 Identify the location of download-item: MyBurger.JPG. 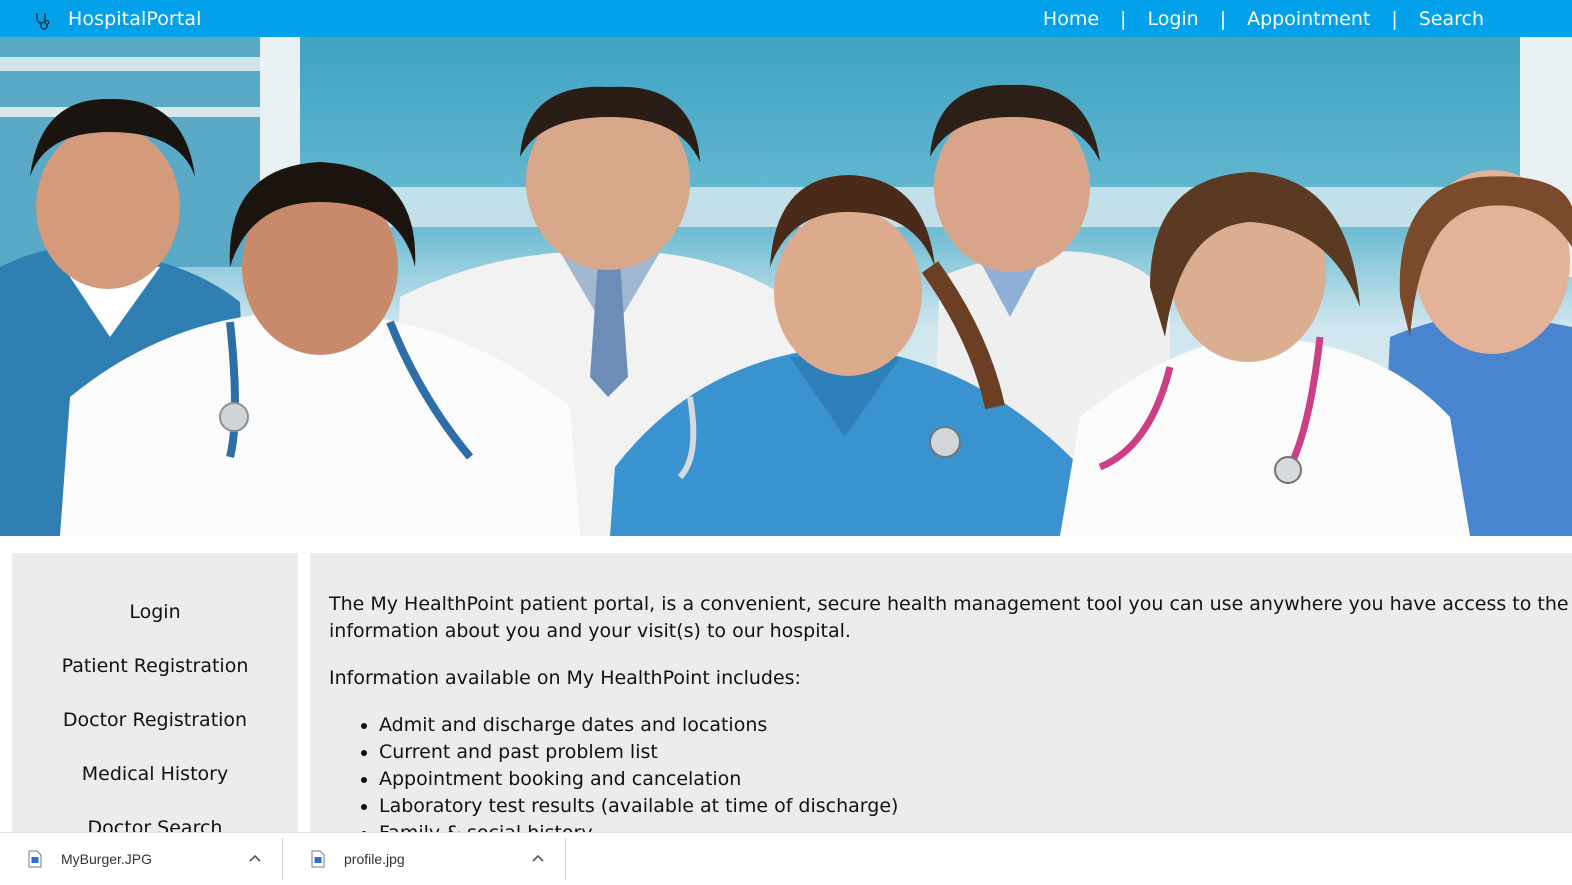
(141, 859).